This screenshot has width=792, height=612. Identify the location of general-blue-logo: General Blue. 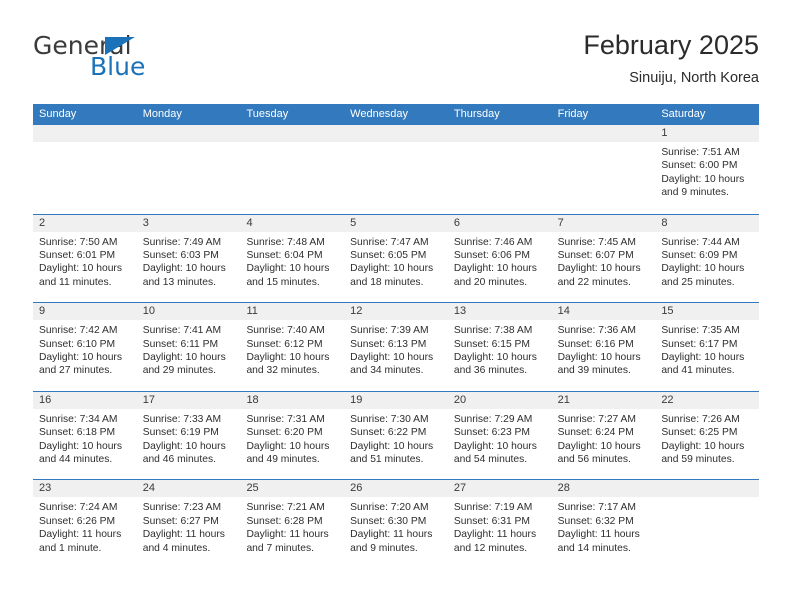
(143, 62).